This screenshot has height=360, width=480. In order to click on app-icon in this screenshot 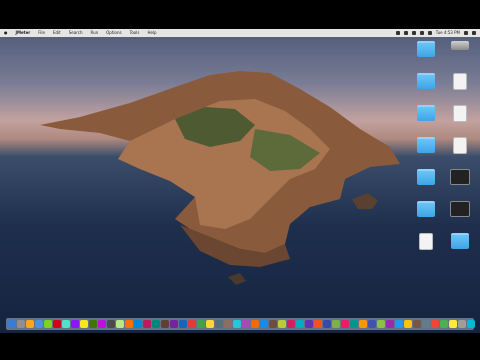, I will do `click(460, 209)`.